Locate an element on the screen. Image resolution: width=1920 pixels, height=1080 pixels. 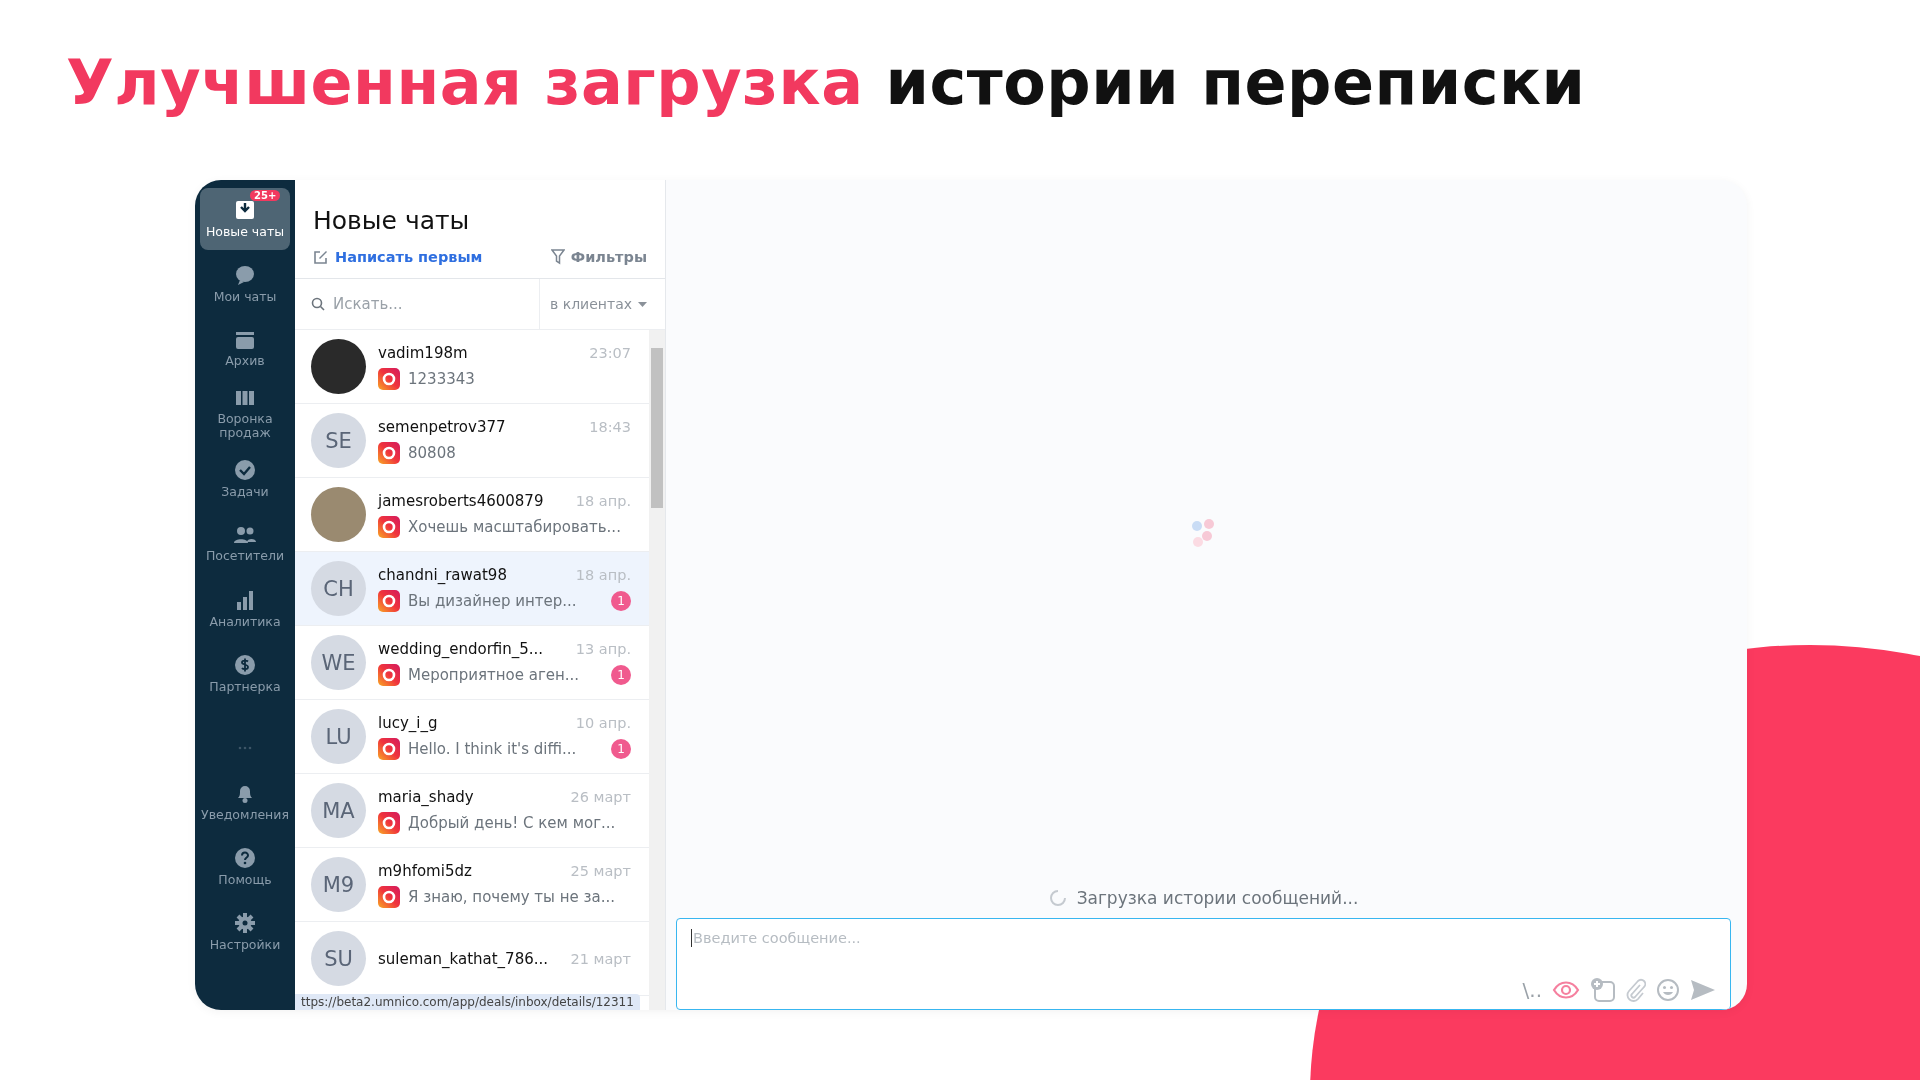
headline: Улучшенная загрузка истории переписки is located at coordinates (826, 82).